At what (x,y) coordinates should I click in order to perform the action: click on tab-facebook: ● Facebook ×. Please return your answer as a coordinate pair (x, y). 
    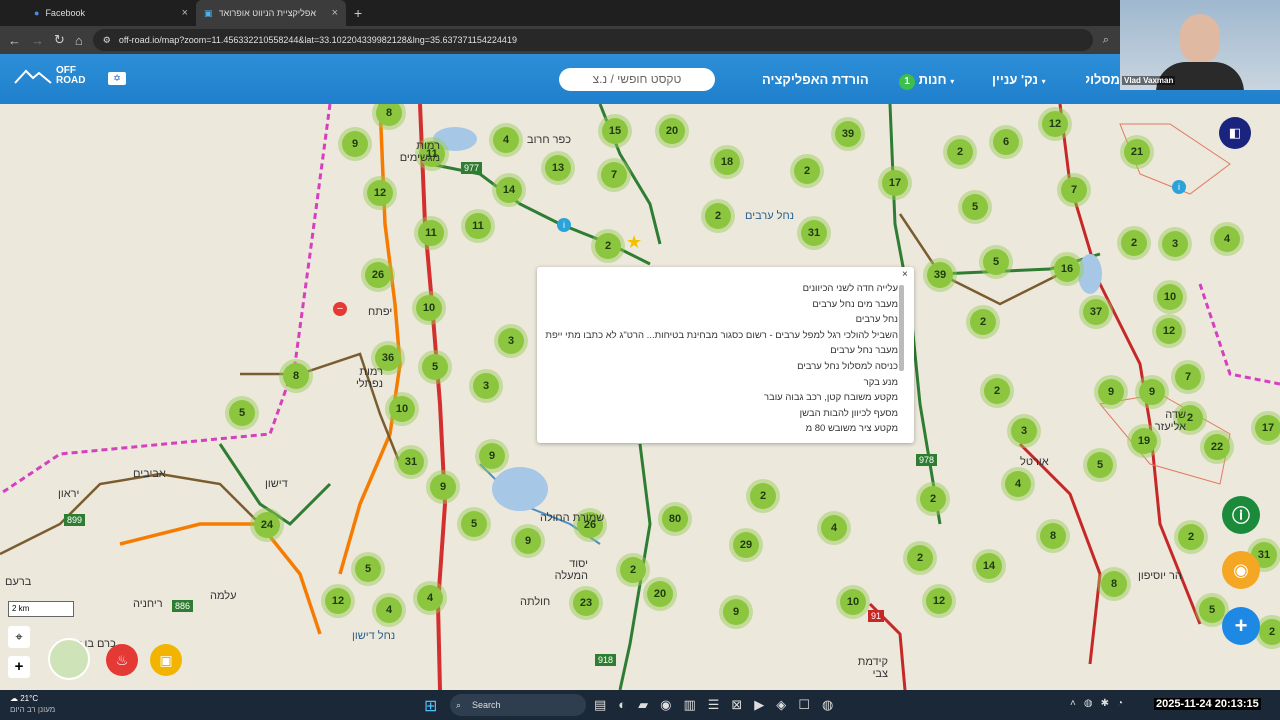
    Looking at the image, I should click on (111, 13).